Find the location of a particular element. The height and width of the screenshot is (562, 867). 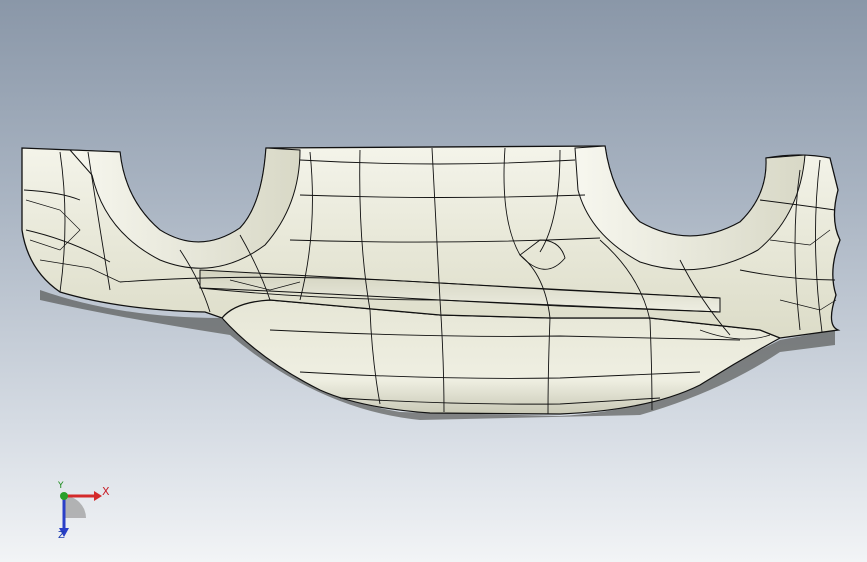

orientation-triad: X Y Z is located at coordinates (79, 513).